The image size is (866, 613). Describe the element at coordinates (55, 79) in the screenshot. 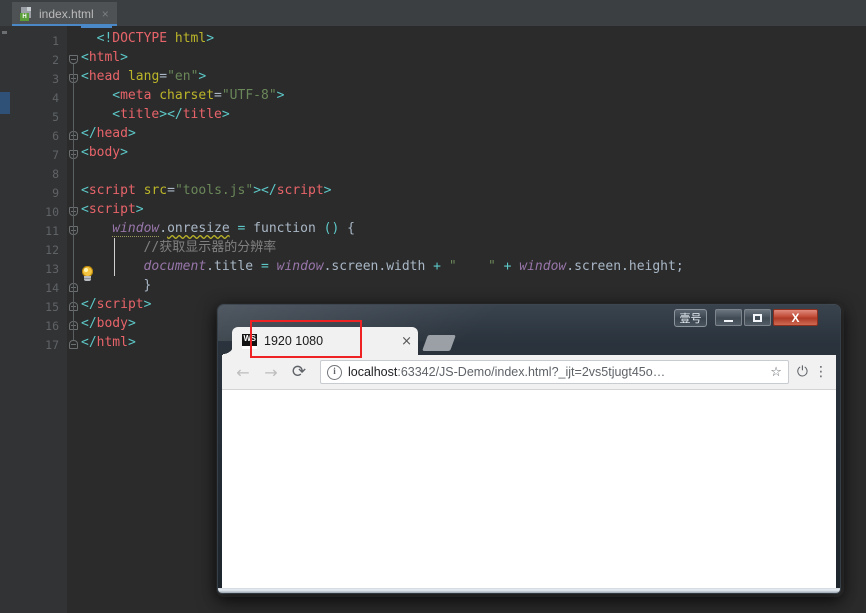

I see `line-number: 3` at that location.